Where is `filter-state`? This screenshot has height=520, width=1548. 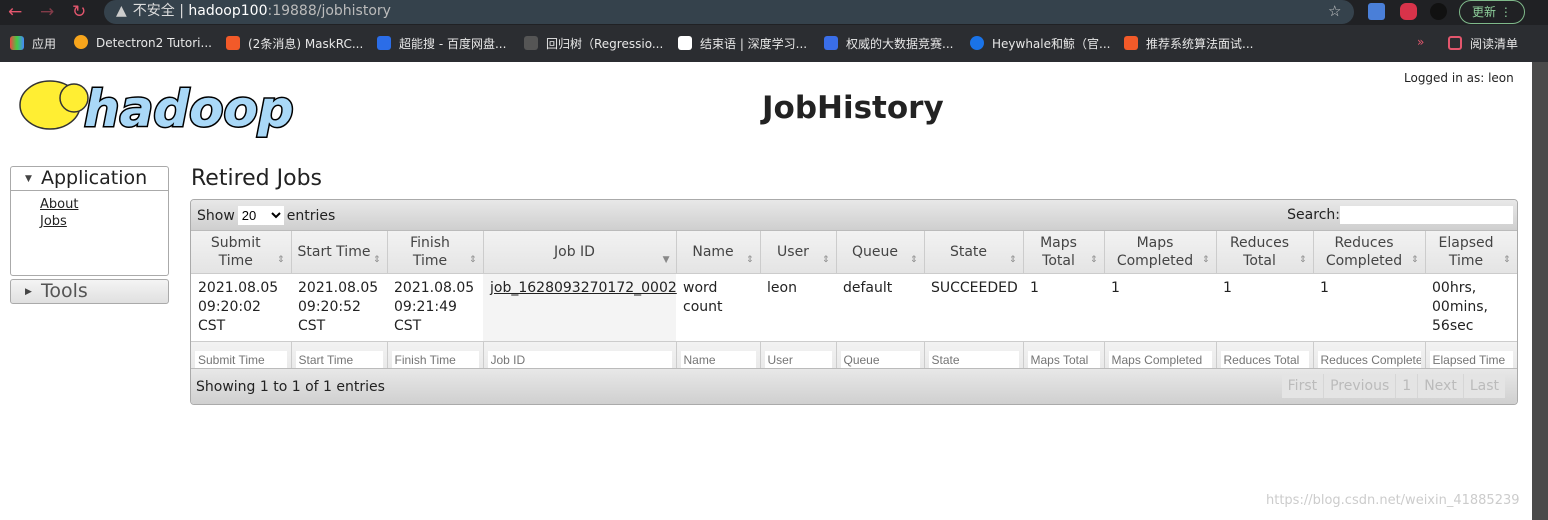
filter-state is located at coordinates (973, 359).